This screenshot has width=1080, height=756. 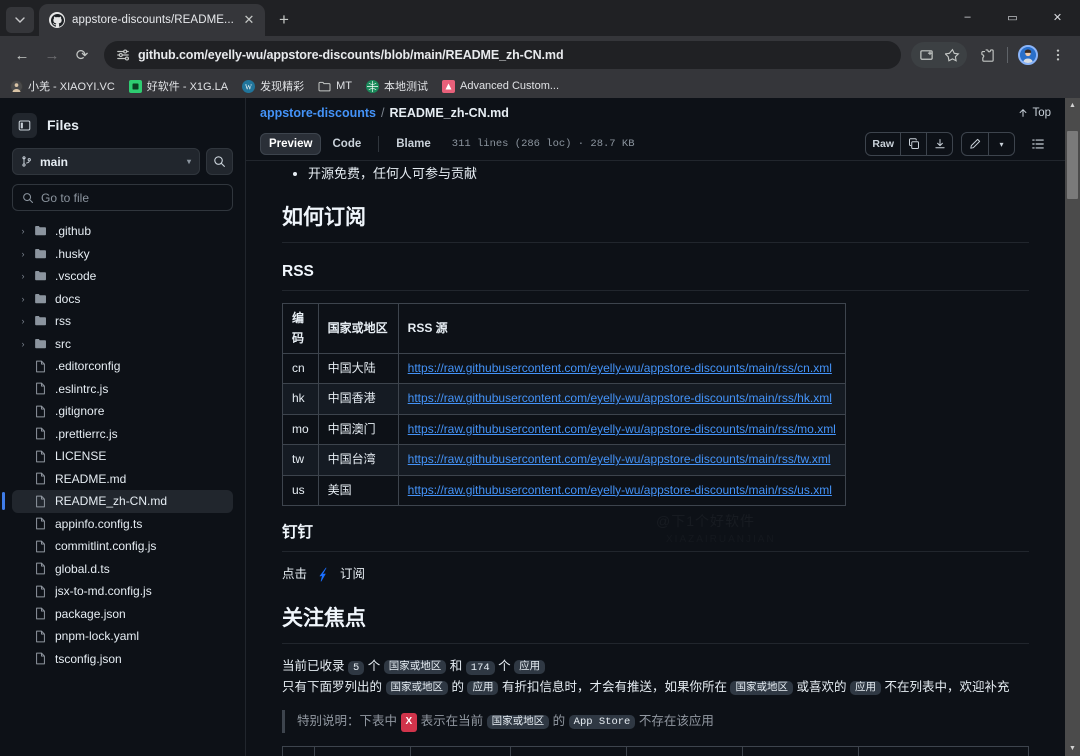 I want to click on tree-item-commitlint-config-js: ›commitlint.config.js, so click(x=122, y=546).